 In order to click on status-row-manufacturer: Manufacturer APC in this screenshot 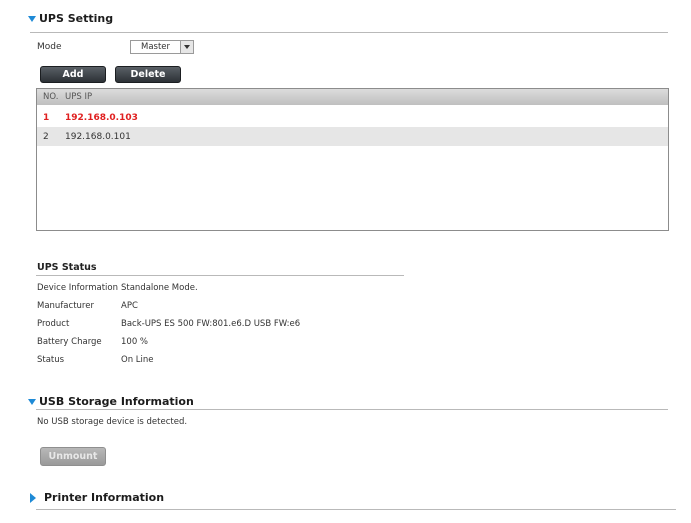, I will do `click(227, 306)`.